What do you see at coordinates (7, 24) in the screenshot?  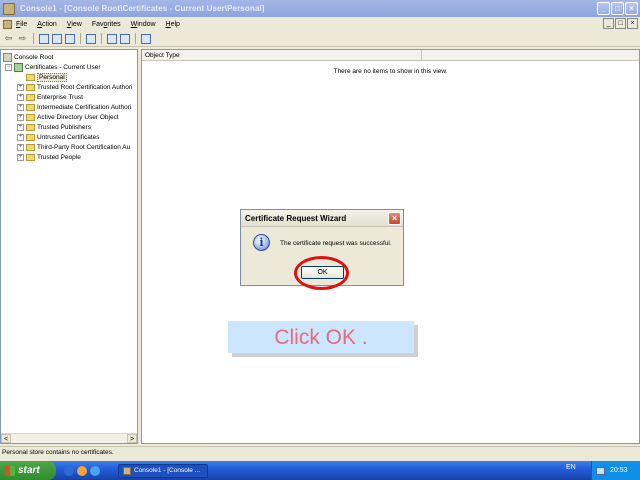 I see `console-menu-icon` at bounding box center [7, 24].